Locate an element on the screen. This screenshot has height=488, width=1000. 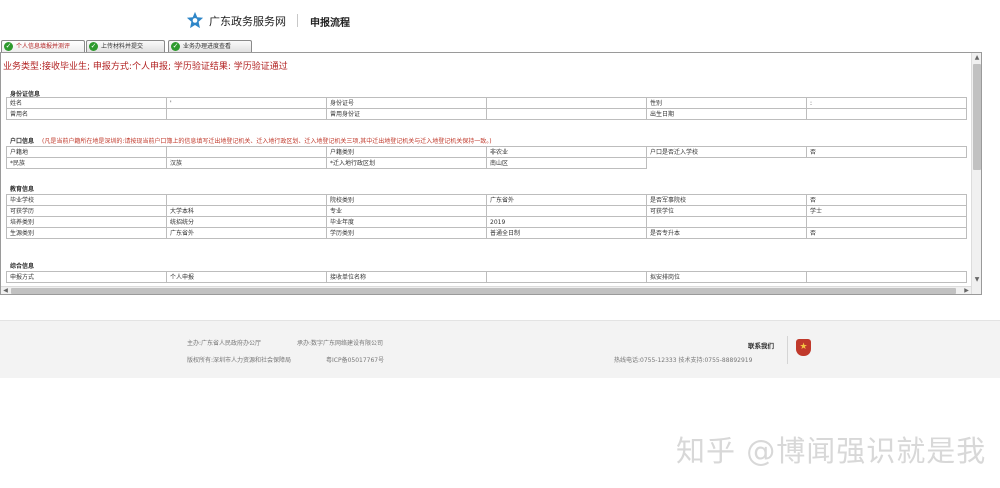
field-value: 大学本科 is located at coordinates (246, 211).